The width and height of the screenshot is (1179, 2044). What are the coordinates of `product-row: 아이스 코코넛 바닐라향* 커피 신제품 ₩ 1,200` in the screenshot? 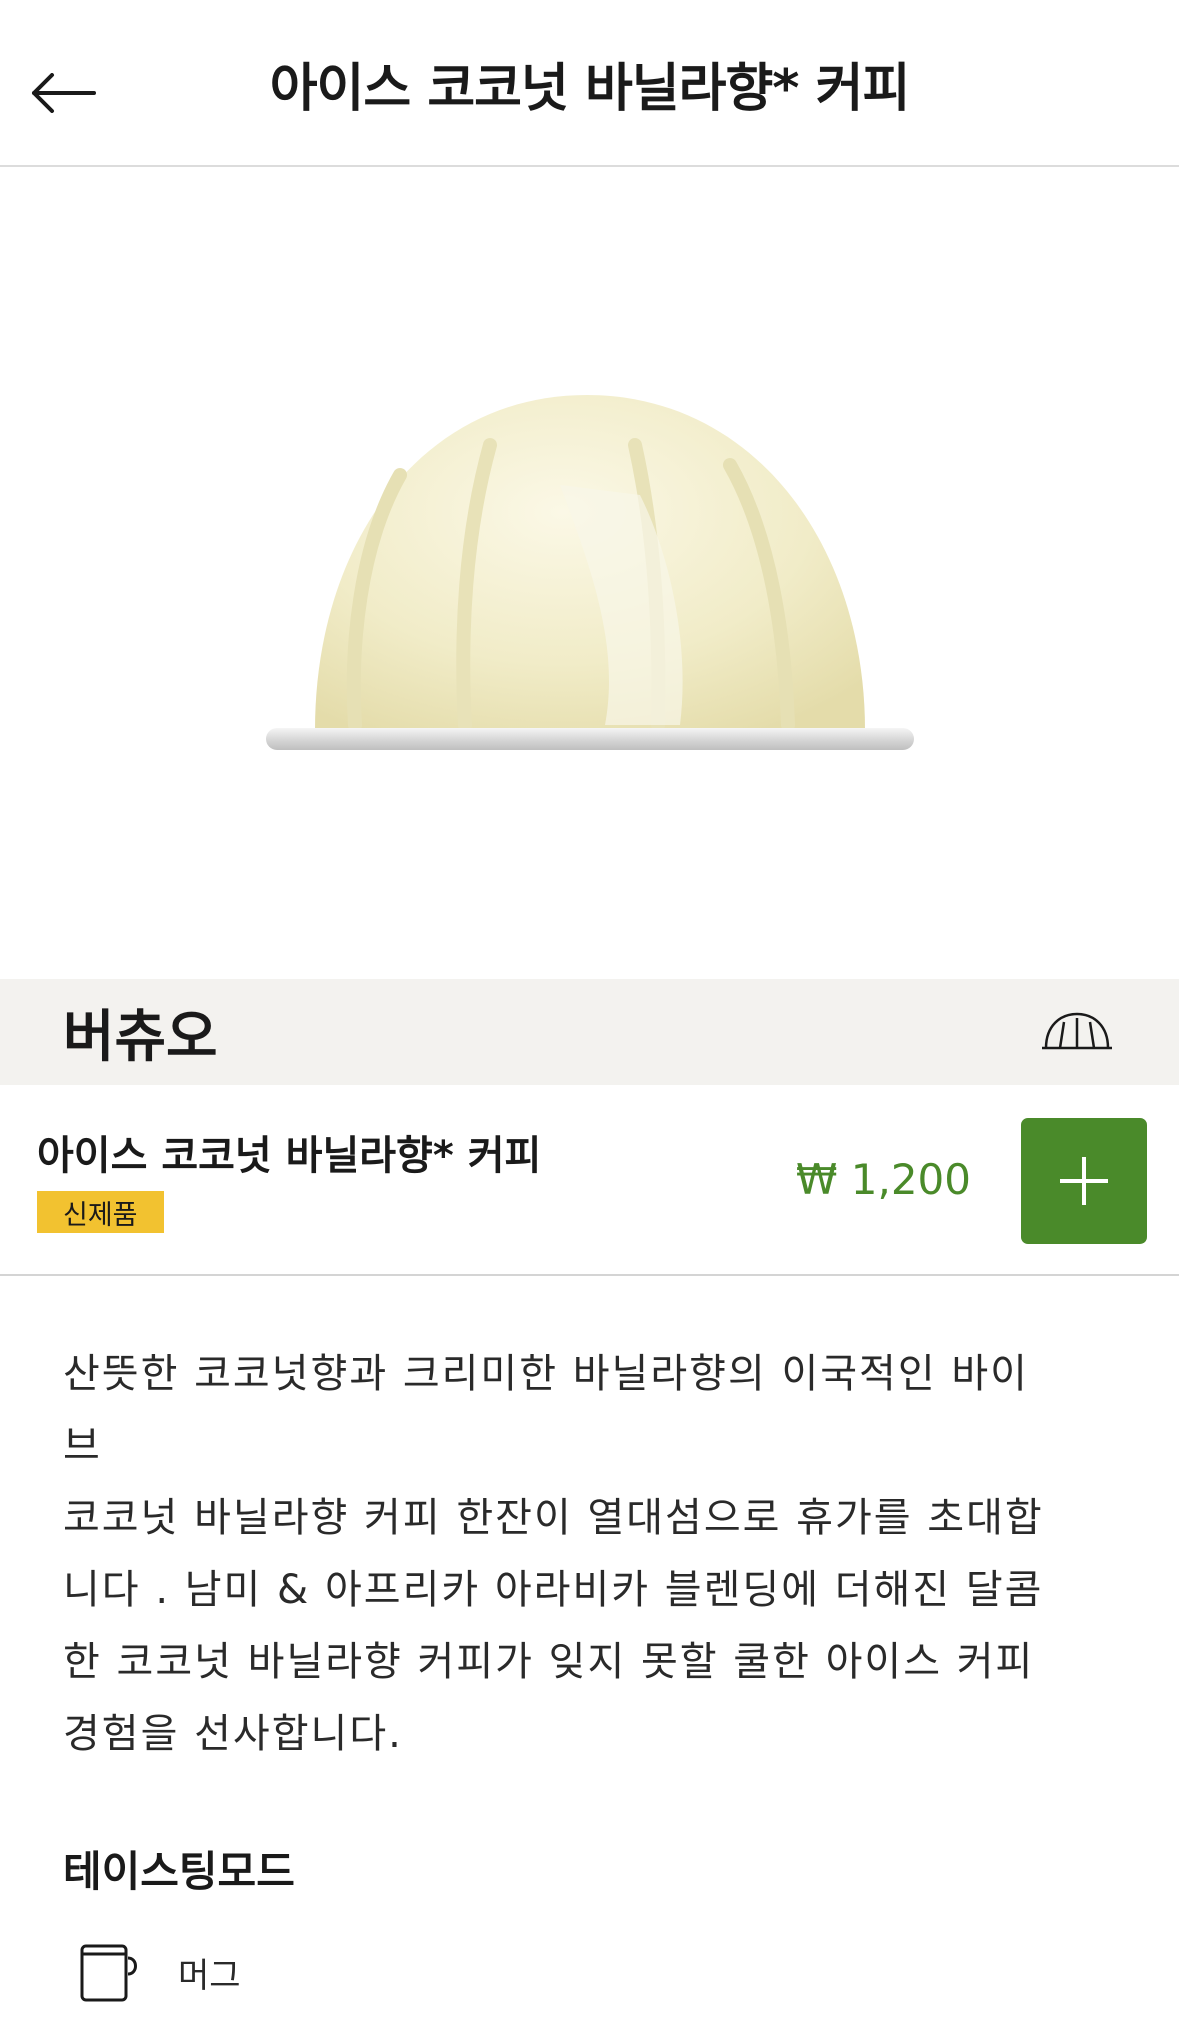 It's located at (589, 1180).